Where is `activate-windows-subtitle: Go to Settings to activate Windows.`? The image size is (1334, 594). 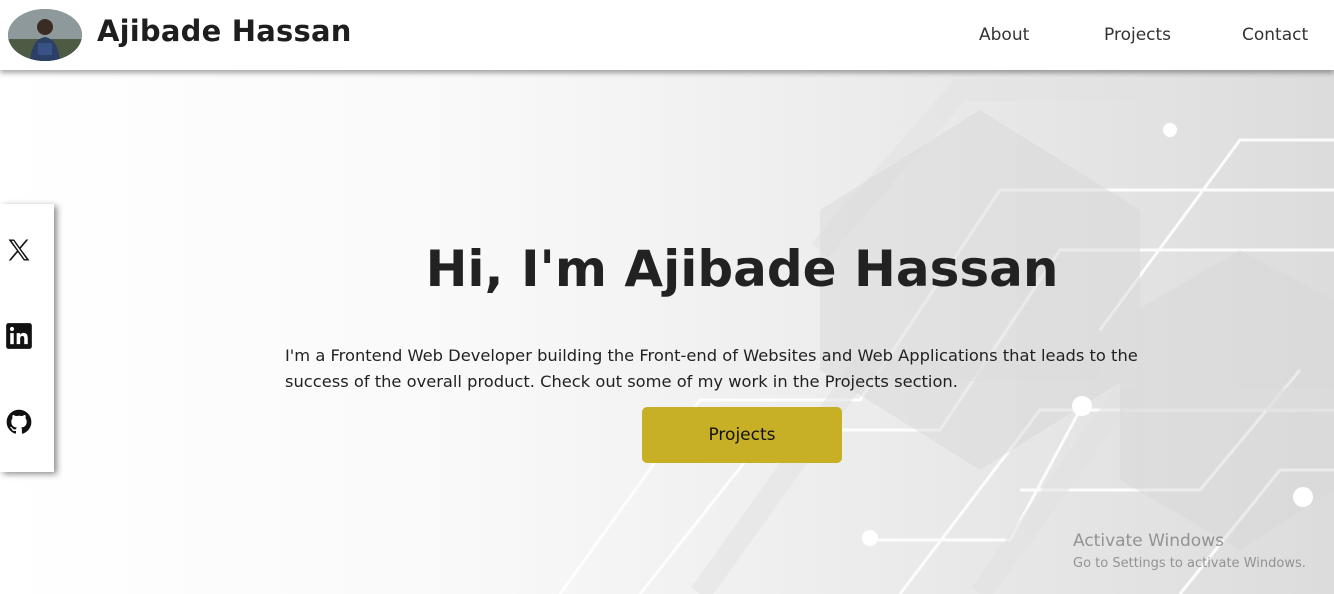 activate-windows-subtitle: Go to Settings to activate Windows. is located at coordinates (1189, 563).